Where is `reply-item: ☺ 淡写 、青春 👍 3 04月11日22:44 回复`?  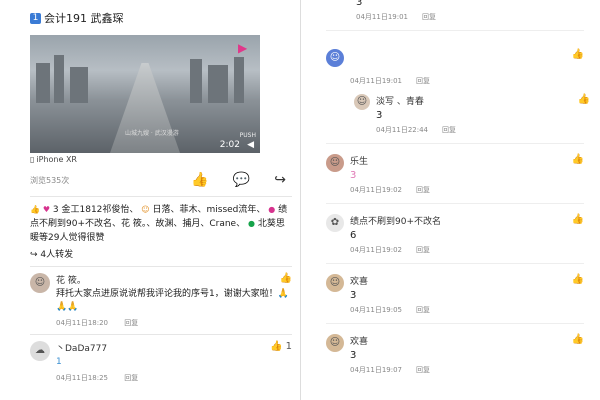
reply-item: ☺ 淡写 、青春 👍 3 04月11日22:44 回复 is located at coordinates (472, 114).